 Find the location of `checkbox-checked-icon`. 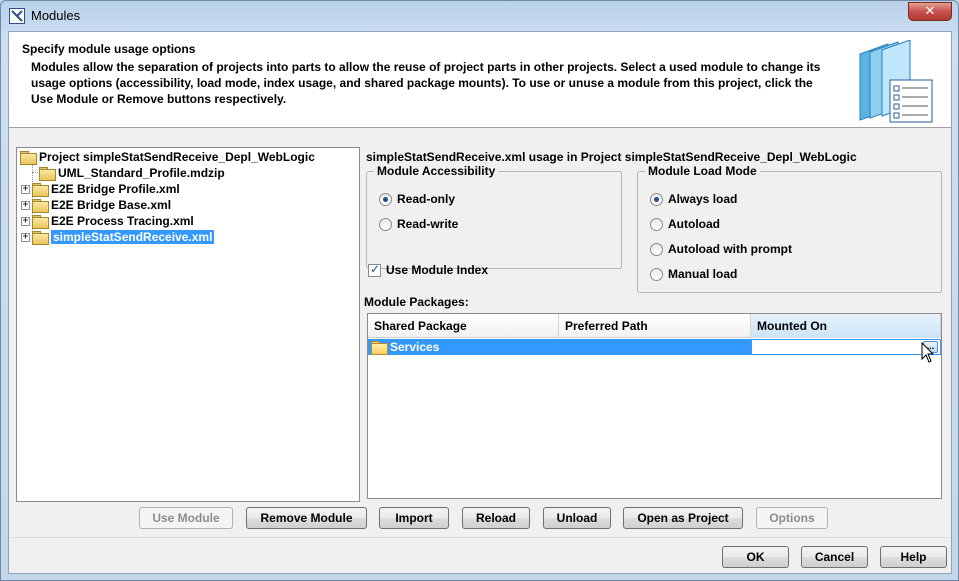

checkbox-checked-icon is located at coordinates (374, 269).